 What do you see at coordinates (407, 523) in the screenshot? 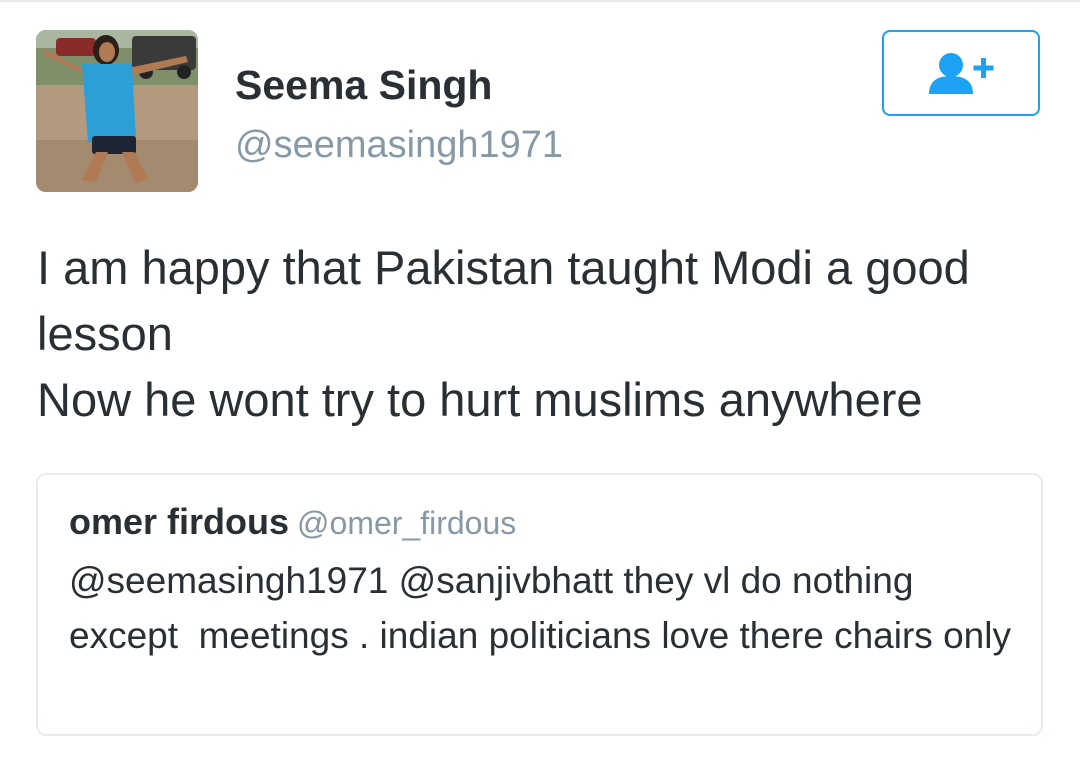
I see `quoted-handle: @omer_firdous` at bounding box center [407, 523].